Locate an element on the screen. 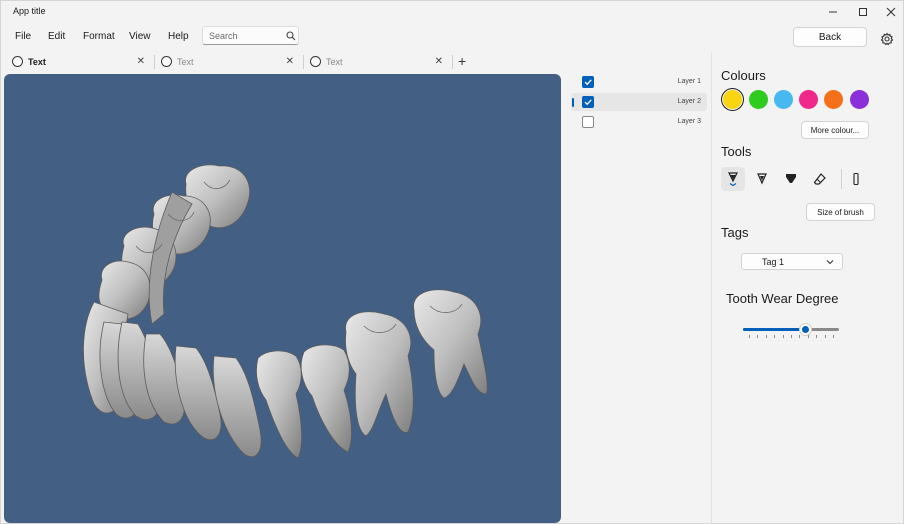 The height and width of the screenshot is (524, 904). minimize-icon is located at coordinates (833, 12).